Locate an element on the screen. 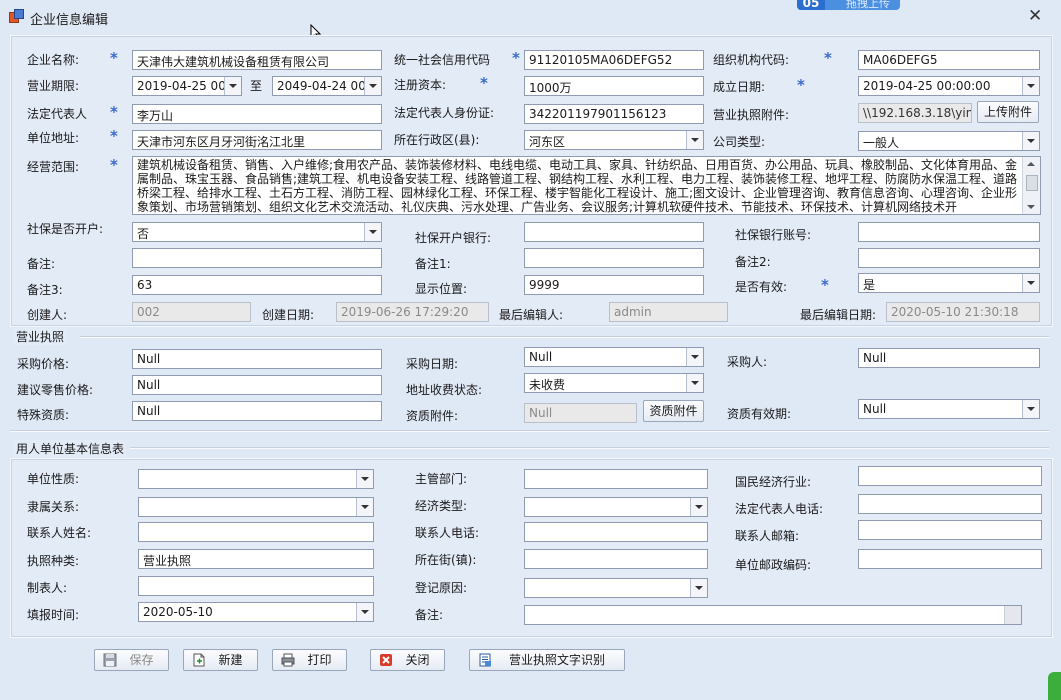  legal-phone-field is located at coordinates (950, 504).